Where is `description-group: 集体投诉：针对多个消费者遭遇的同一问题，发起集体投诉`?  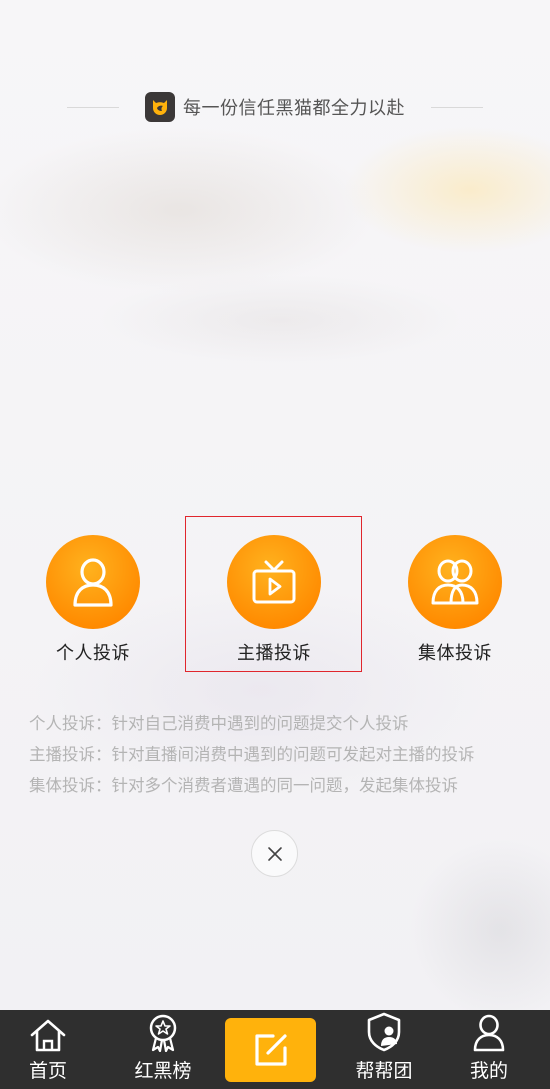 description-group: 集体投诉：针对多个消费者遭遇的同一问题，发起集体投诉 is located at coordinates (243, 785).